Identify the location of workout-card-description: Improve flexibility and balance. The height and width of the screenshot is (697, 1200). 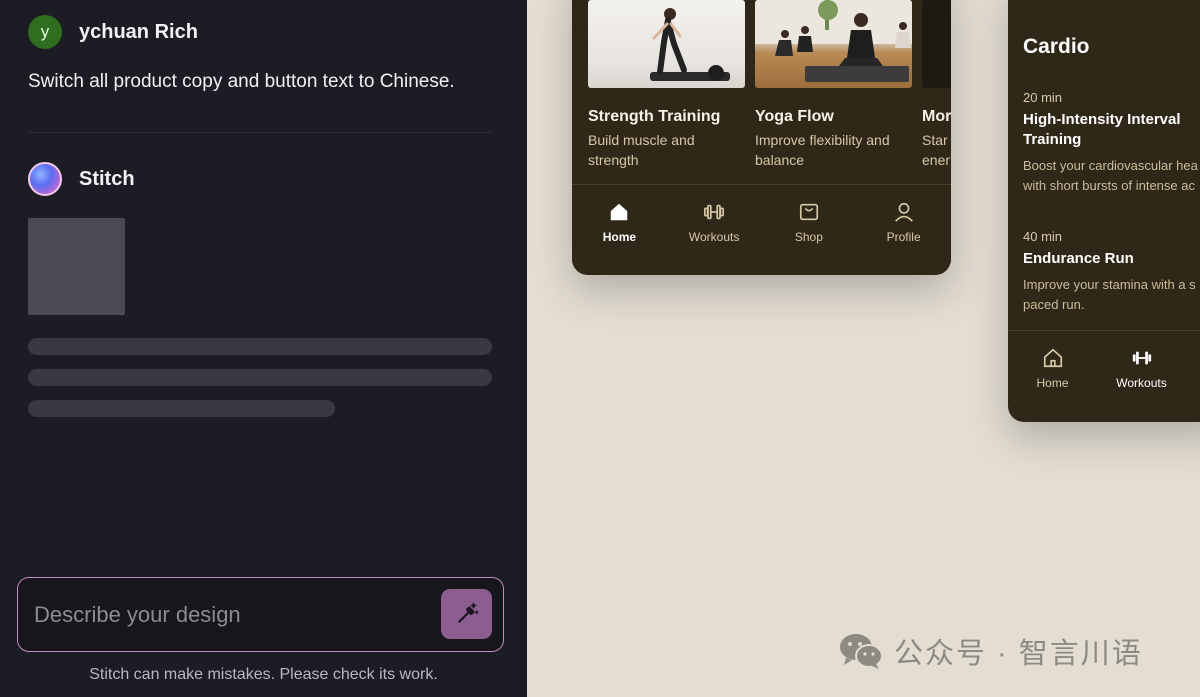
(822, 150).